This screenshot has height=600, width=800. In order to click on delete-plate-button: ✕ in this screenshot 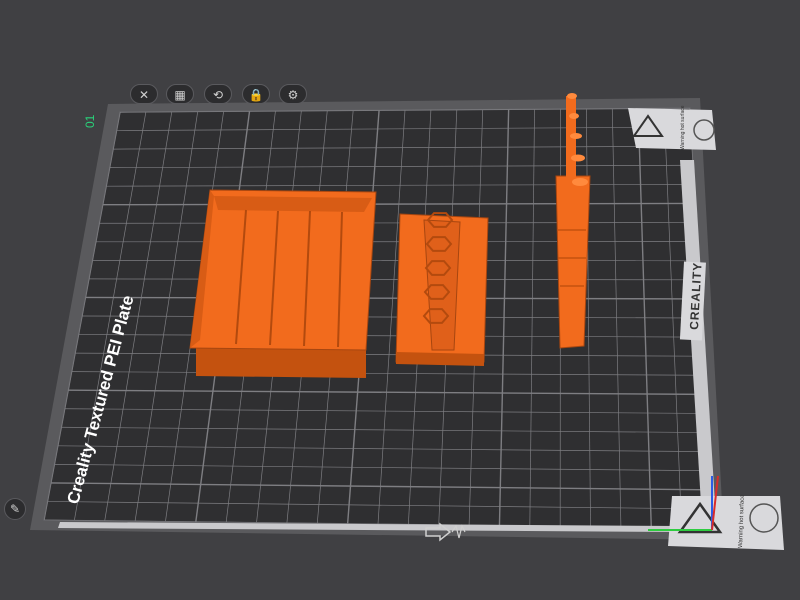, I will do `click(144, 94)`.